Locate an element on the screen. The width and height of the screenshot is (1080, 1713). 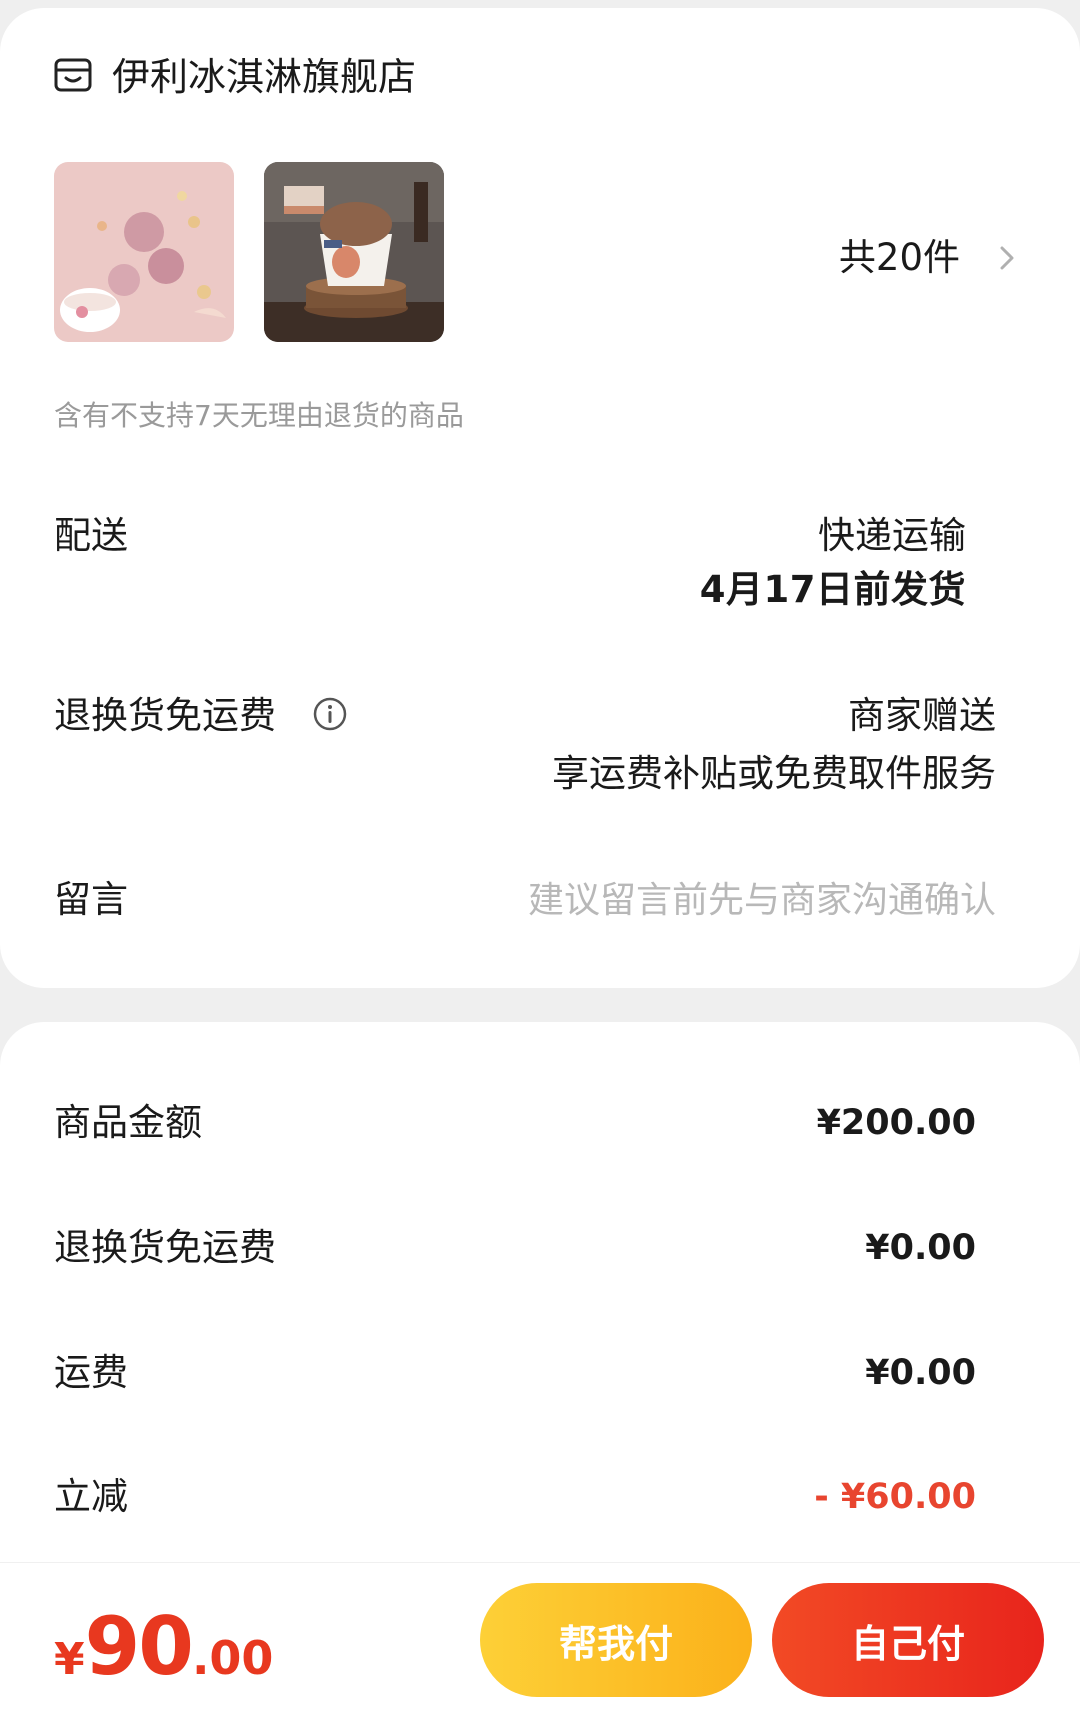
total-price: ¥90.00 is located at coordinates (163, 1658).